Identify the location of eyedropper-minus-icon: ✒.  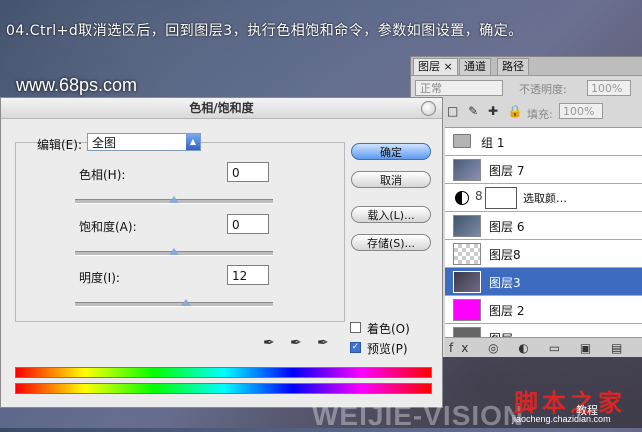
(323, 343).